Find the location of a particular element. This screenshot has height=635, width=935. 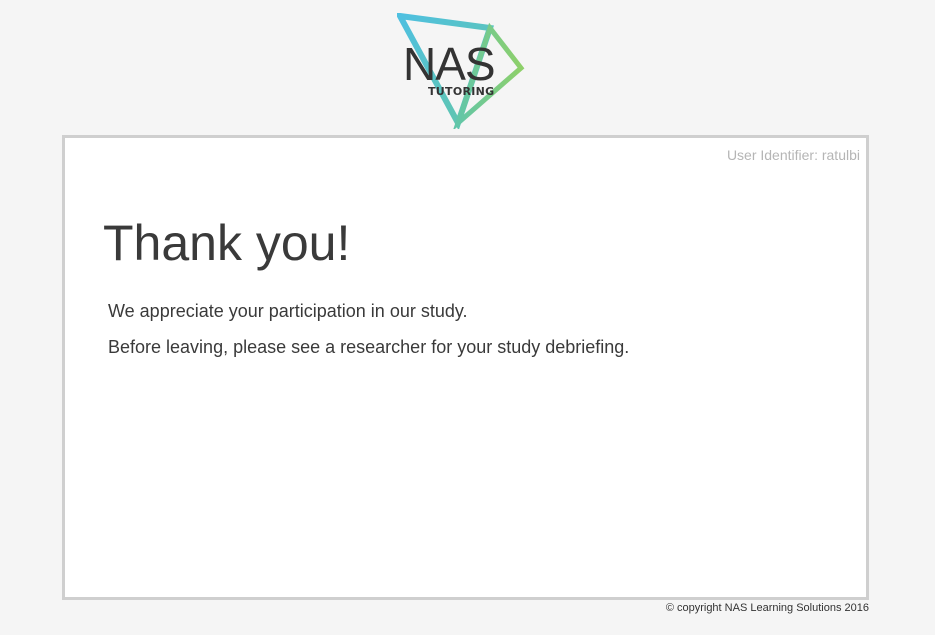

logo-subtitle: TUTORING is located at coordinates (461, 91).